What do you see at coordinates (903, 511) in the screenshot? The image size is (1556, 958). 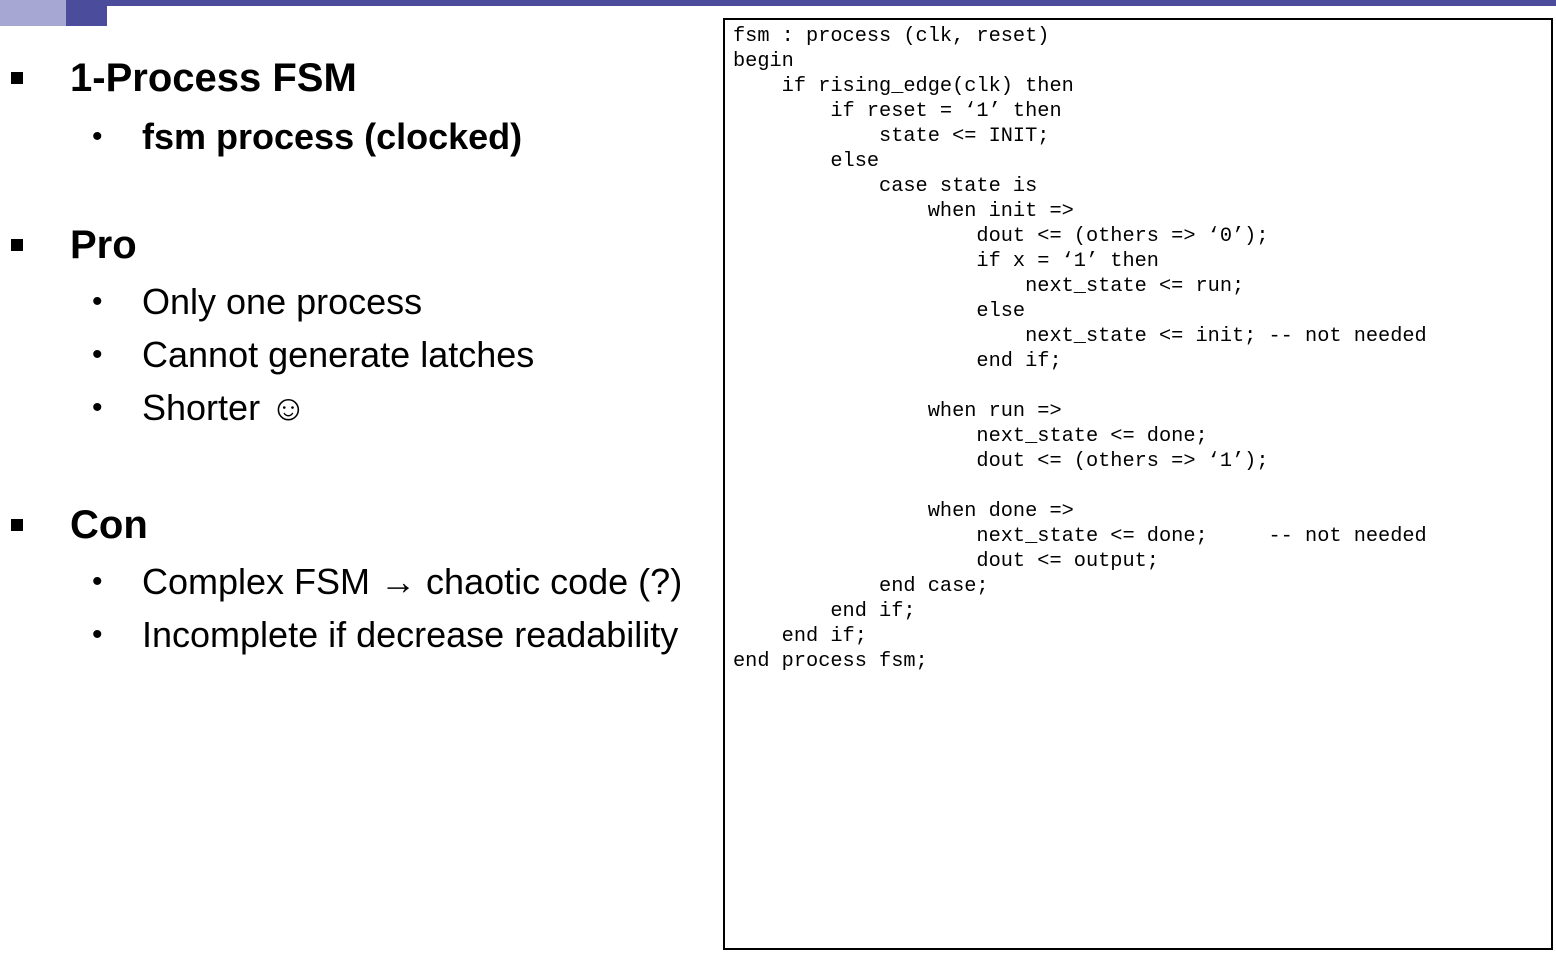 I see `code-line: when done =>` at bounding box center [903, 511].